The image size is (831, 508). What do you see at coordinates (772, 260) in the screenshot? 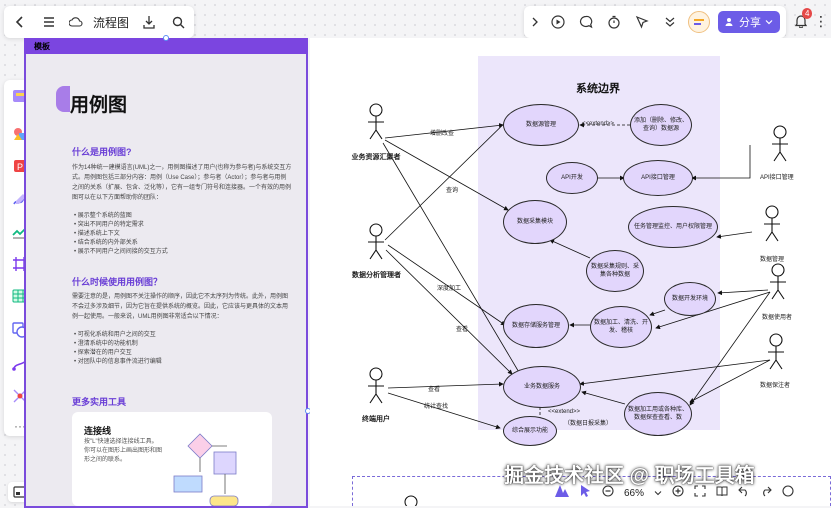
I see `actor-label: 数据管理` at bounding box center [772, 260].